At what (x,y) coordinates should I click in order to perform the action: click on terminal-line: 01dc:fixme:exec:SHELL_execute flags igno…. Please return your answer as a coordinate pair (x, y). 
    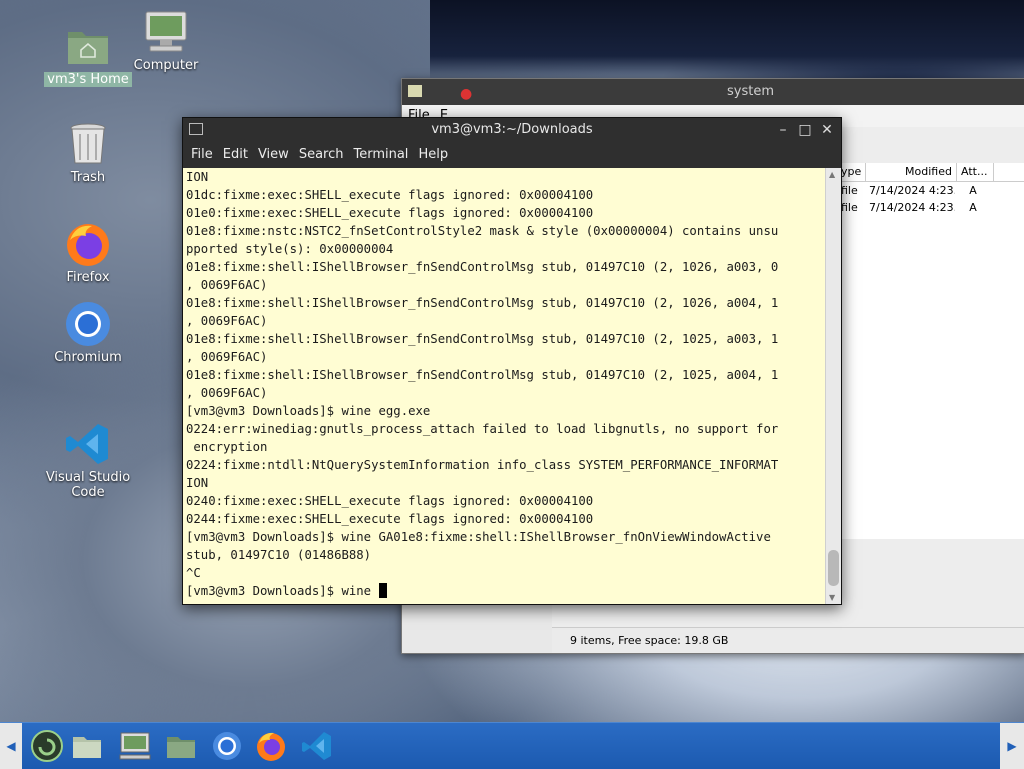
    Looking at the image, I should click on (390, 195).